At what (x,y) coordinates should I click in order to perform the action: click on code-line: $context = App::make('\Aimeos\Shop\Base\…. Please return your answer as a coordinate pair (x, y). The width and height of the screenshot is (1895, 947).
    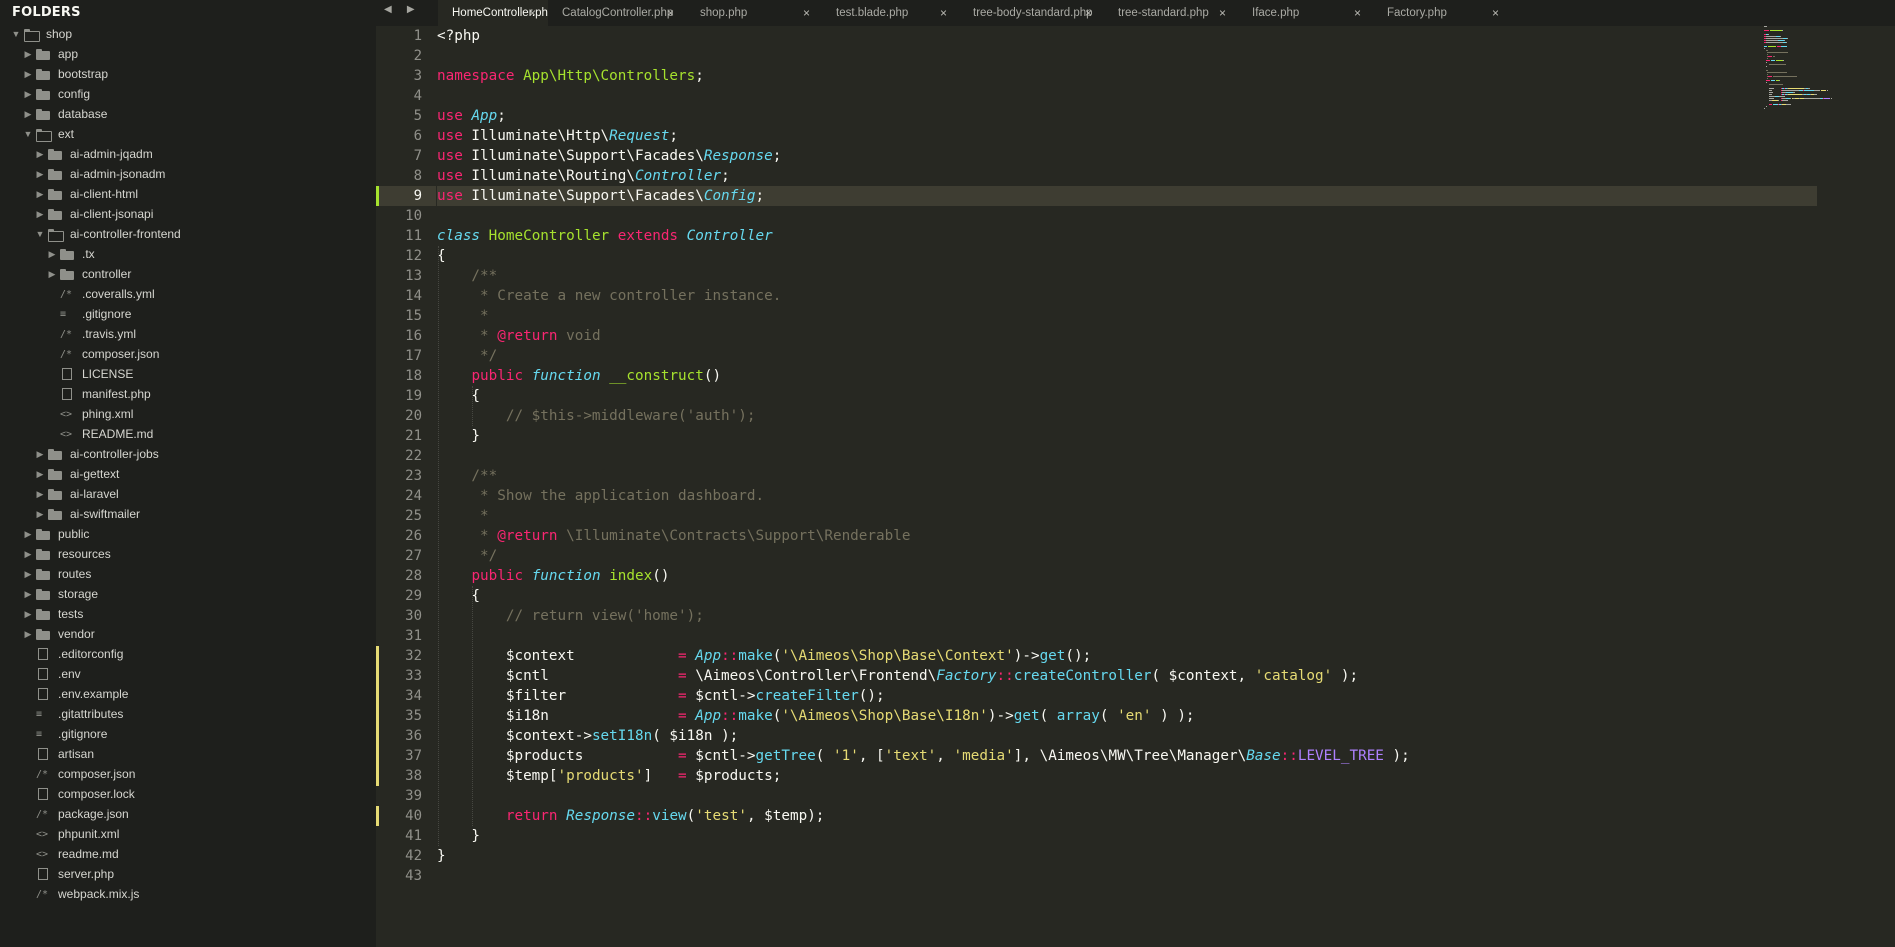
    Looking at the image, I should click on (1127, 656).